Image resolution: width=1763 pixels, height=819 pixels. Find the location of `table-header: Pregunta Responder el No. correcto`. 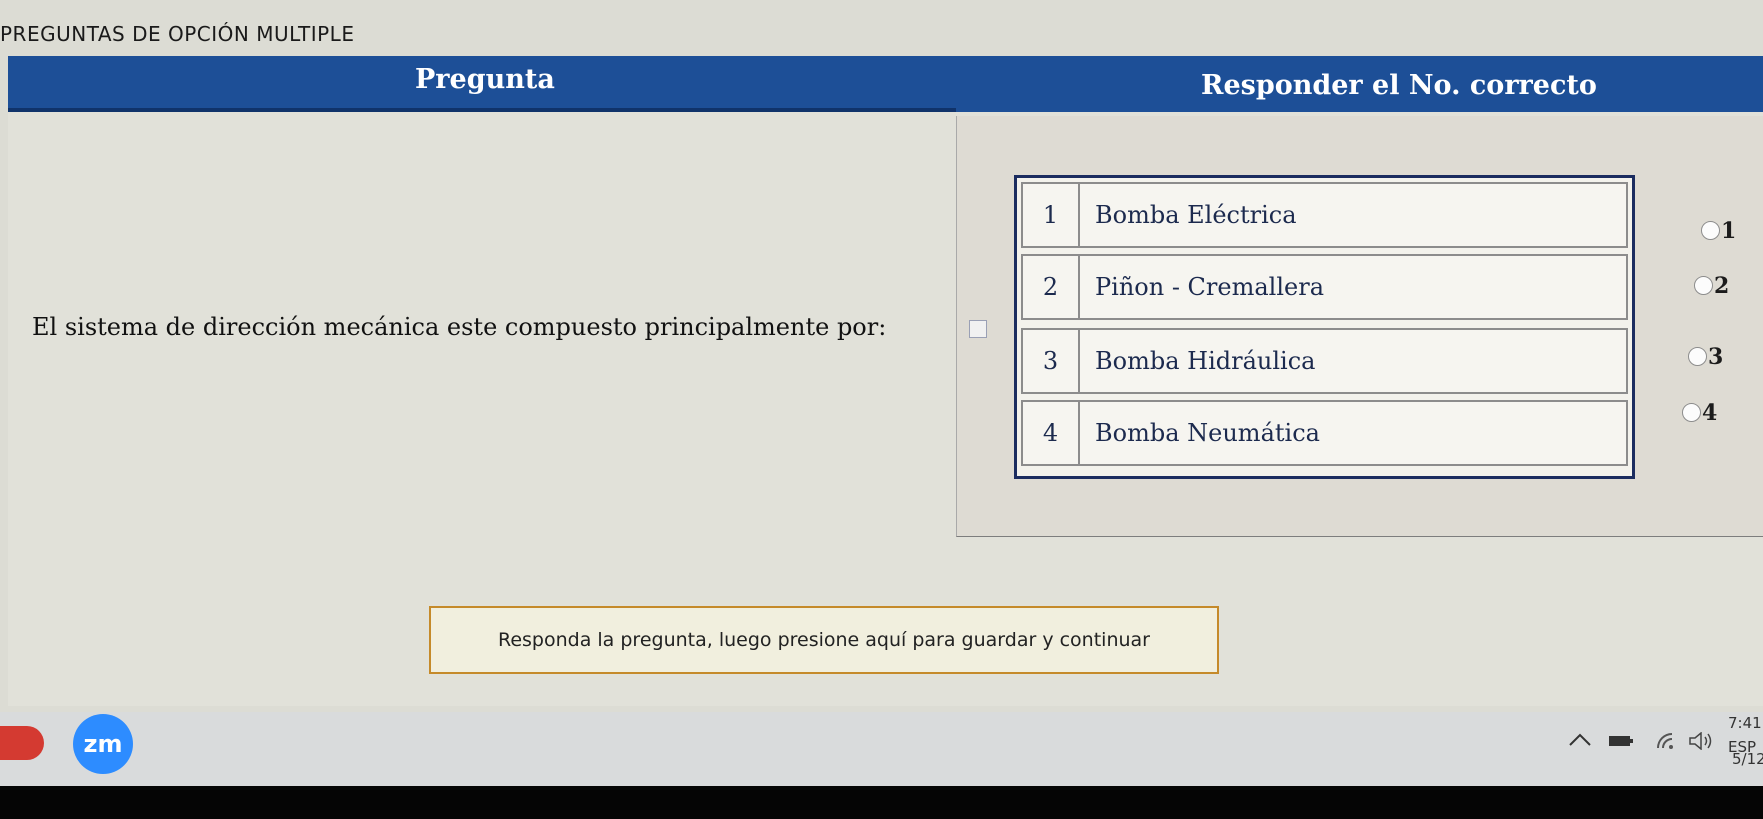

table-header: Pregunta Responder el No. correcto is located at coordinates (885, 84).